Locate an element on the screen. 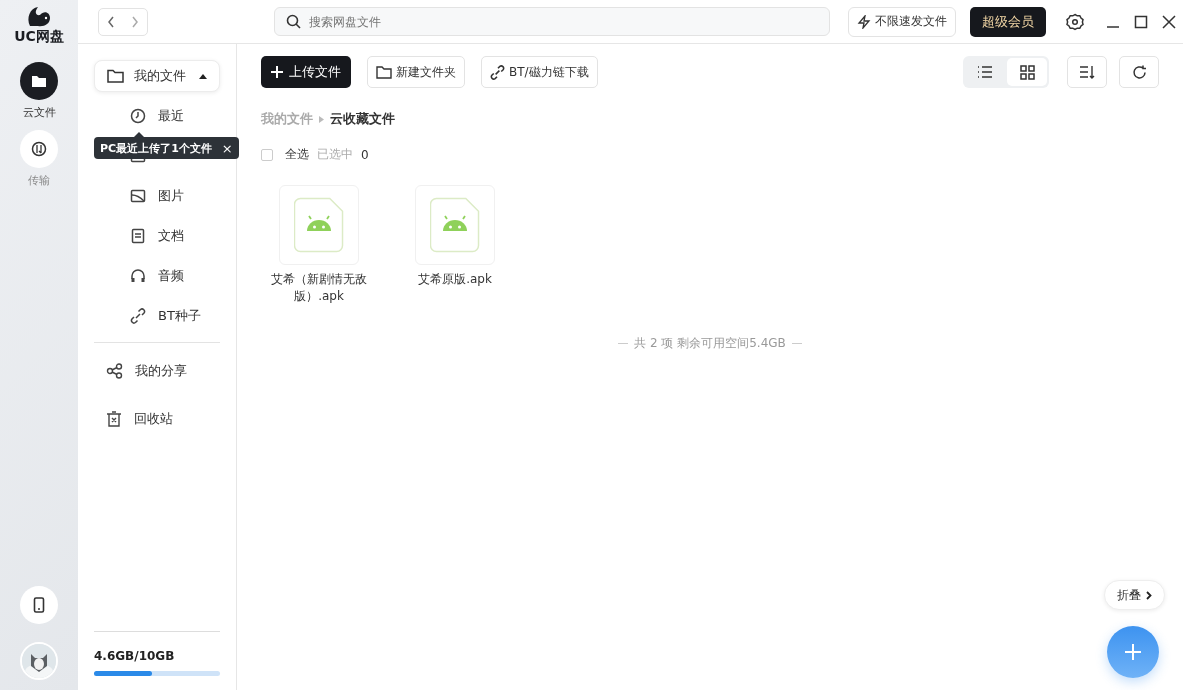 This screenshot has height=690, width=1183. grid-view-button is located at coordinates (1027, 72).